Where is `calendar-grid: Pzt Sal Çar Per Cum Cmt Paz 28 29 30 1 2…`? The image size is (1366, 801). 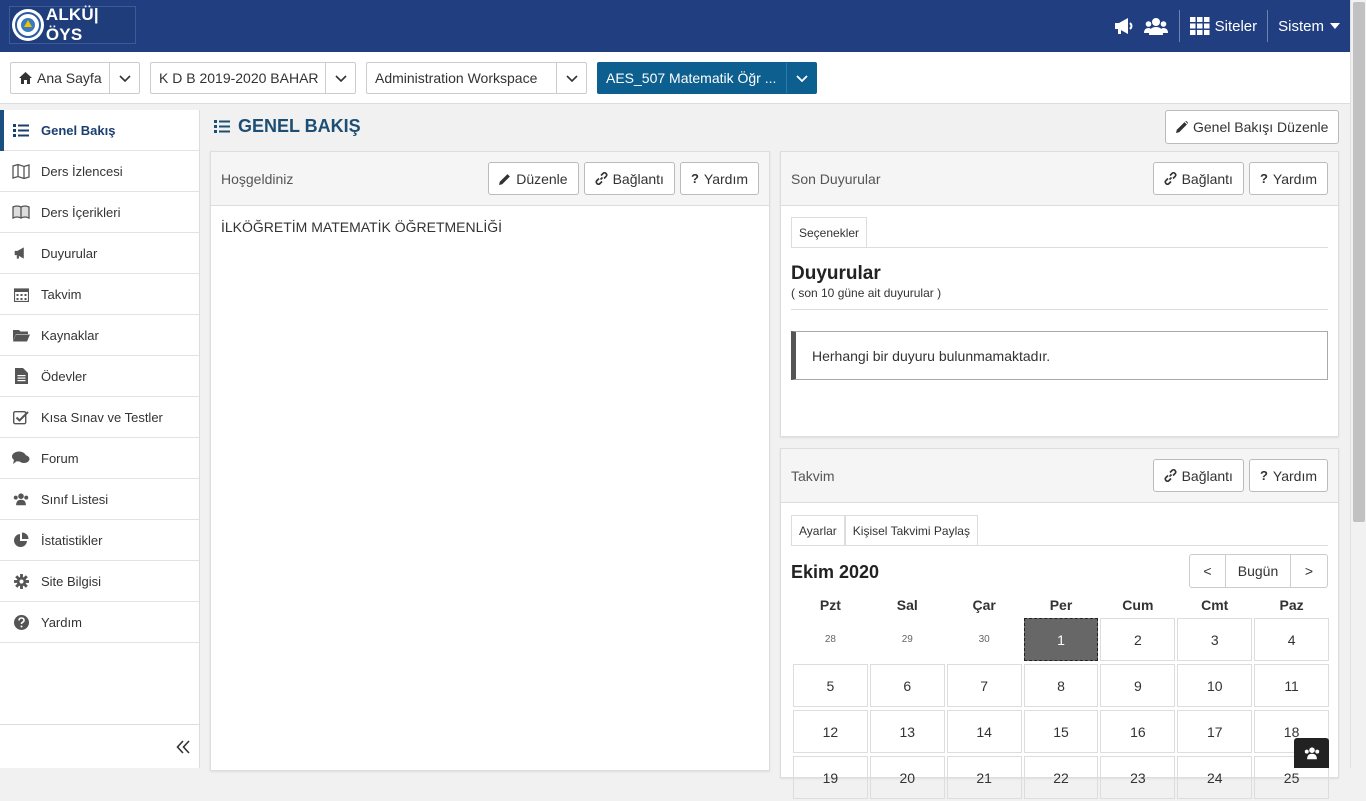 calendar-grid: Pzt Sal Çar Per Cum Cmt Paz 28 29 30 1 2… is located at coordinates (1061, 697).